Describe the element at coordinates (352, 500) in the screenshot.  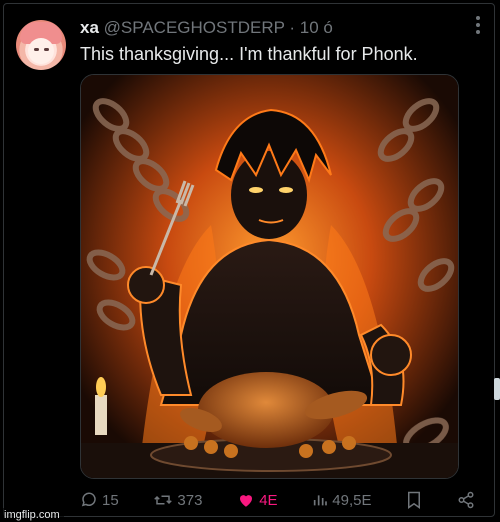
I see `views-count: 49,5E` at that location.